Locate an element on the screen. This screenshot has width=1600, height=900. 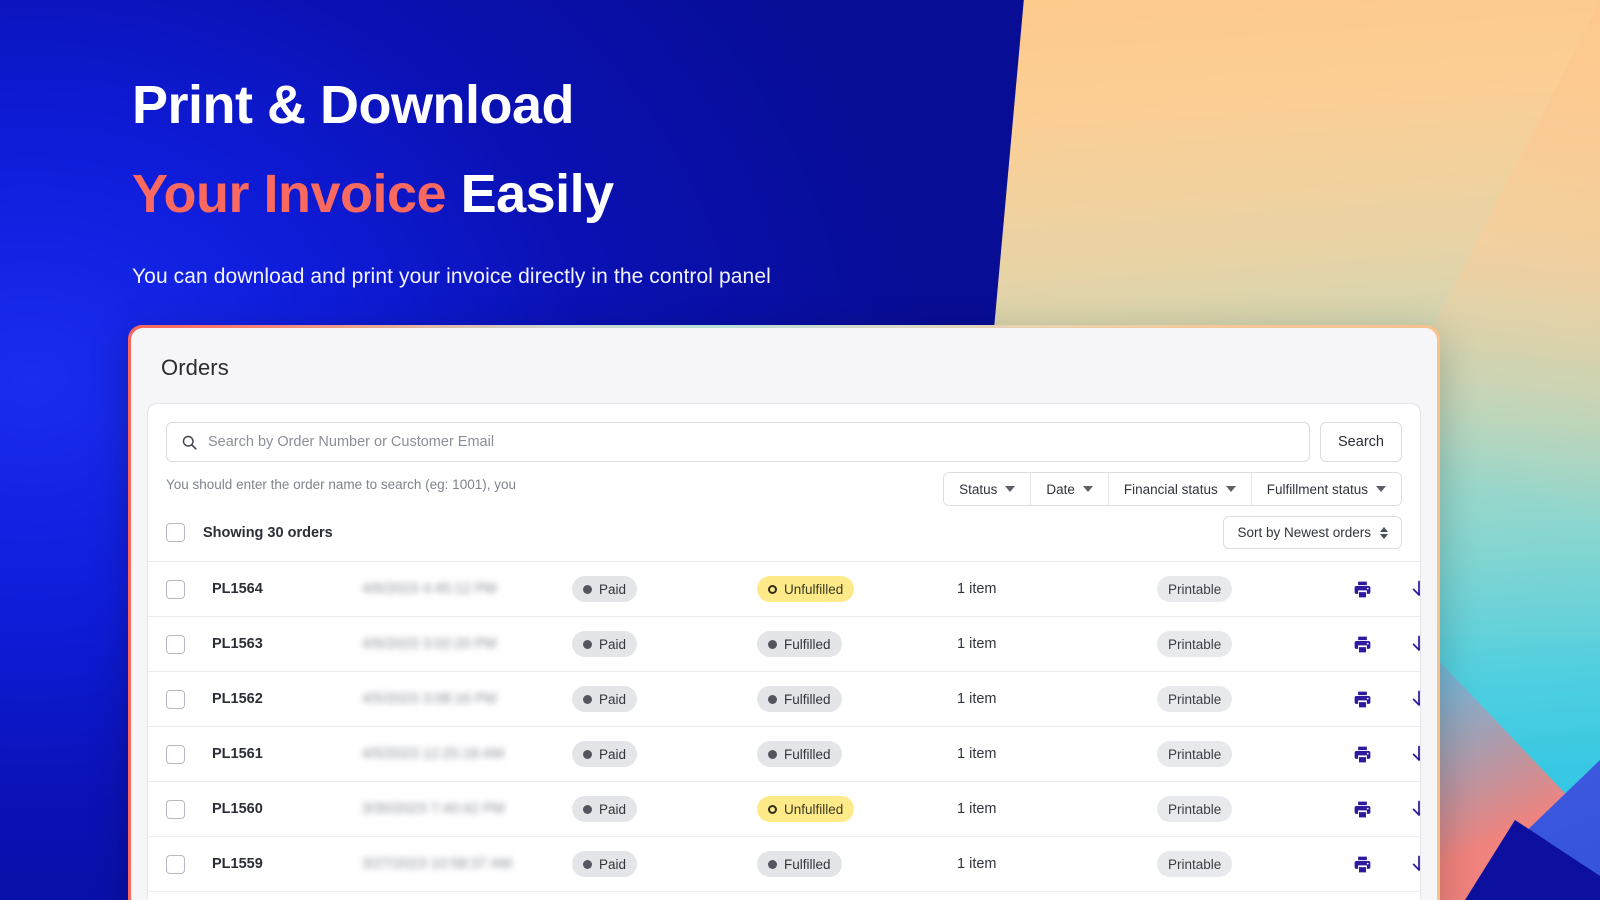
showing-and-sort-row: Showing 30 orders Sort by Newest orders is located at coordinates (784, 533).